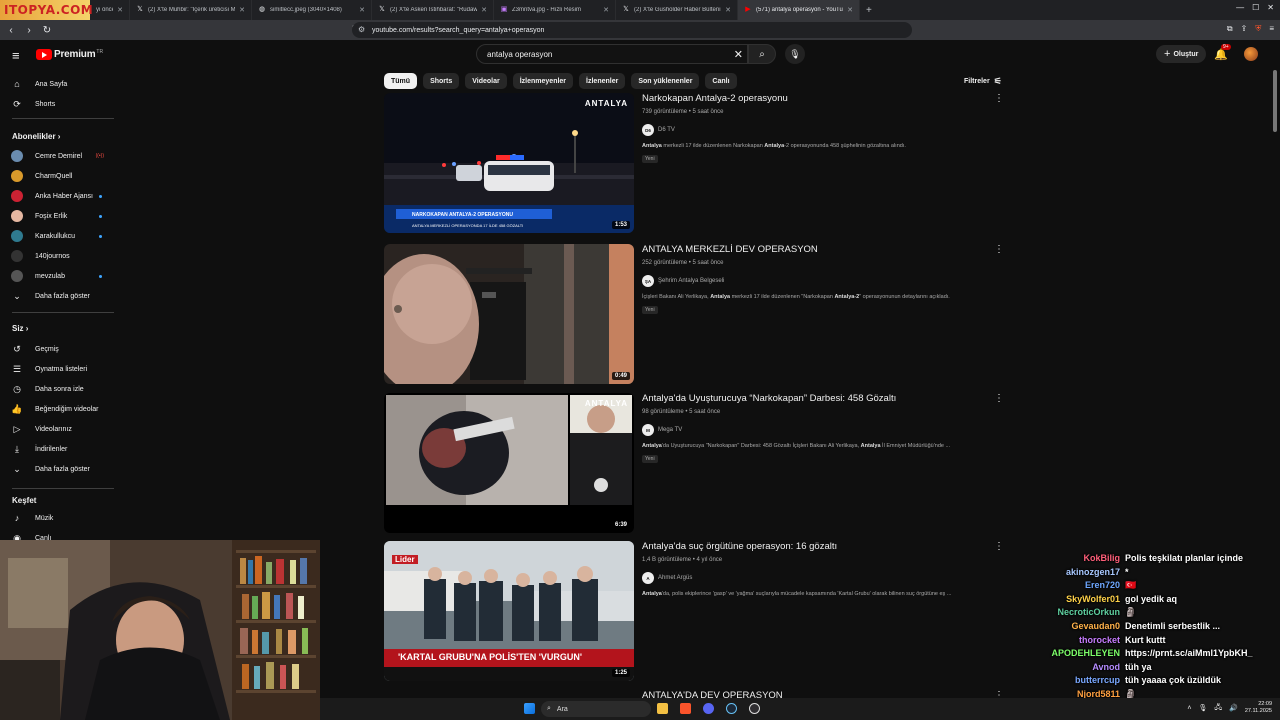 The height and width of the screenshot is (720, 1280). I want to click on site-info-icon: ⚙, so click(361, 29).